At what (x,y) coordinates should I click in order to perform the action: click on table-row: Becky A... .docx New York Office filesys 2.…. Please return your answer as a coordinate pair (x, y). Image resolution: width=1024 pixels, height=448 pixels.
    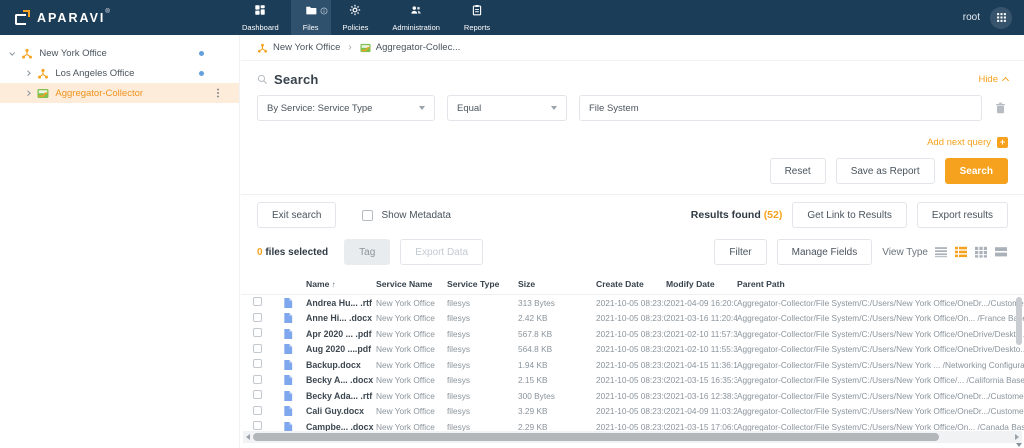
    Looking at the image, I should click on (632, 381).